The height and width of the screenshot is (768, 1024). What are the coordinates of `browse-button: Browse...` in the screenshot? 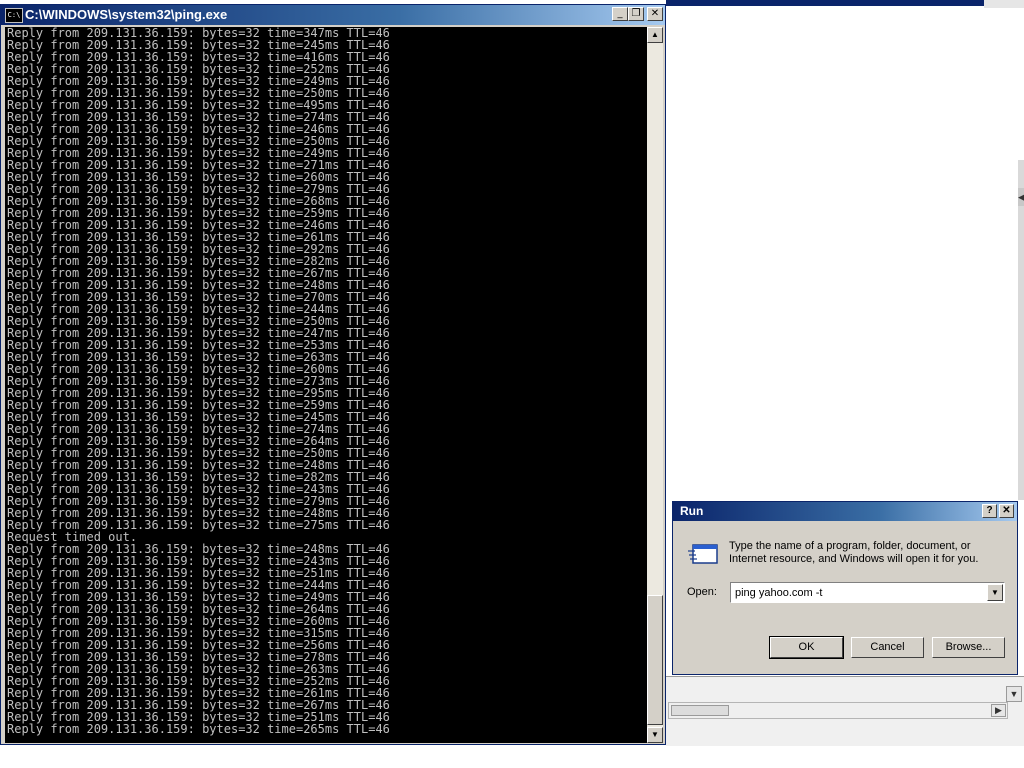 It's located at (968, 647).